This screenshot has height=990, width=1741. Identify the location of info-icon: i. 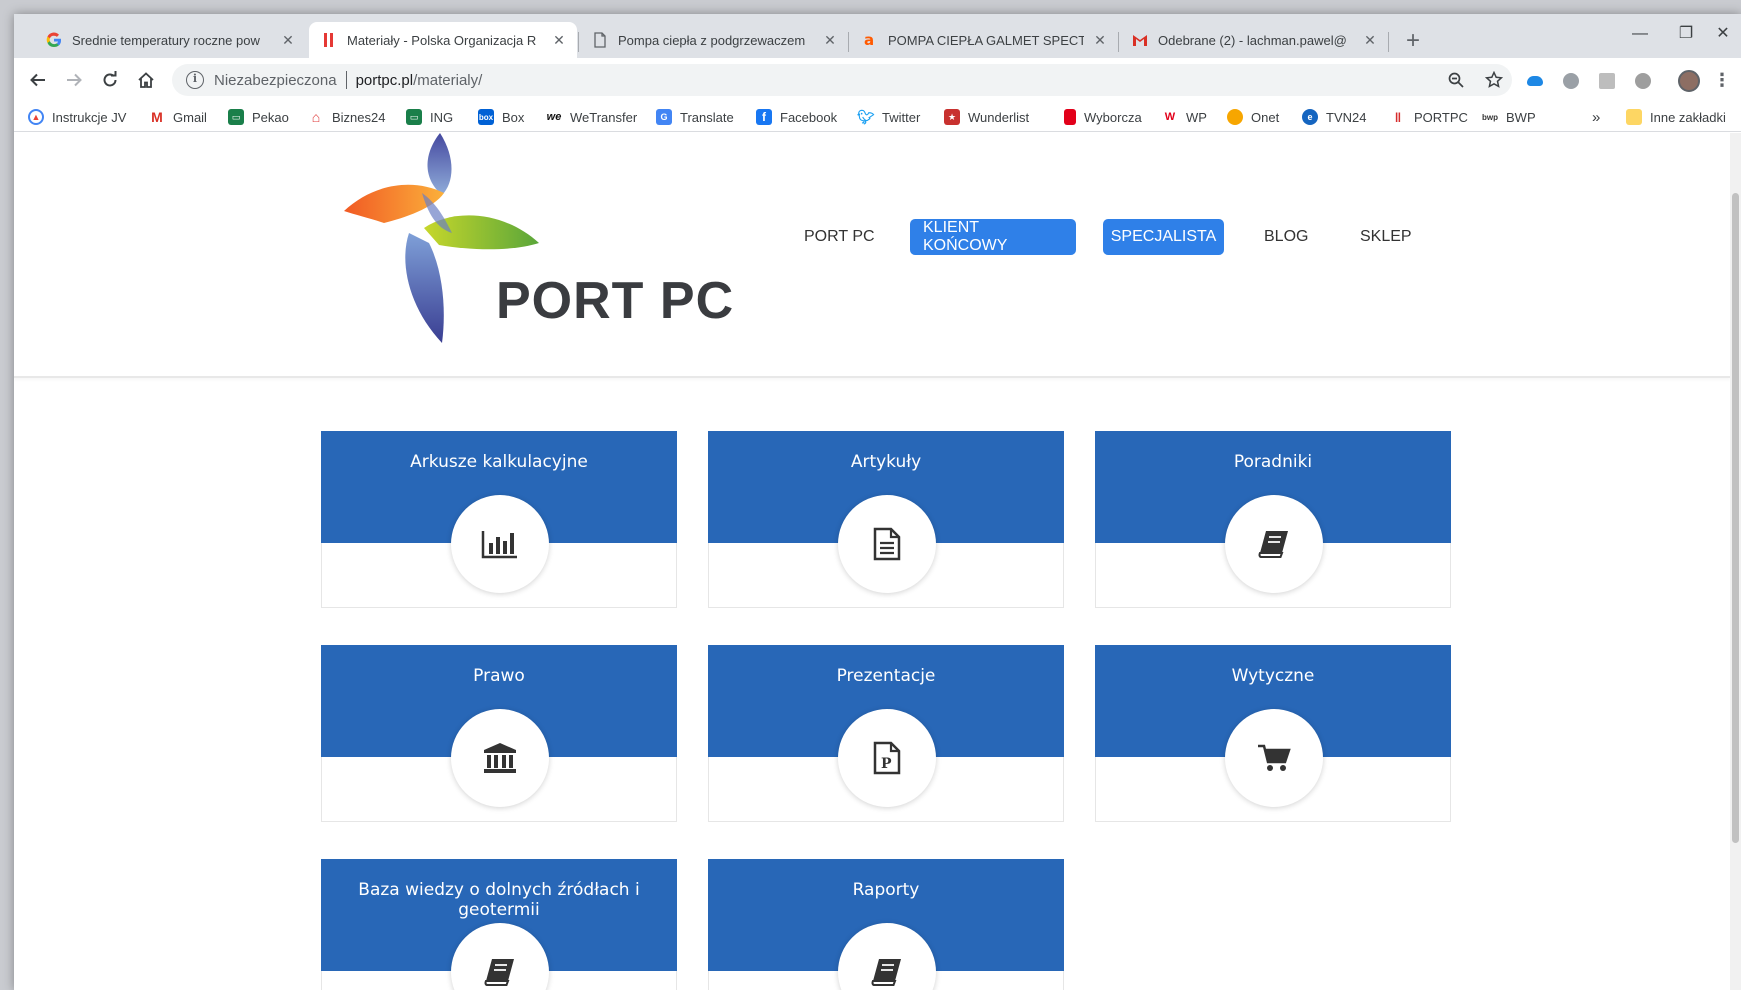
(195, 80).